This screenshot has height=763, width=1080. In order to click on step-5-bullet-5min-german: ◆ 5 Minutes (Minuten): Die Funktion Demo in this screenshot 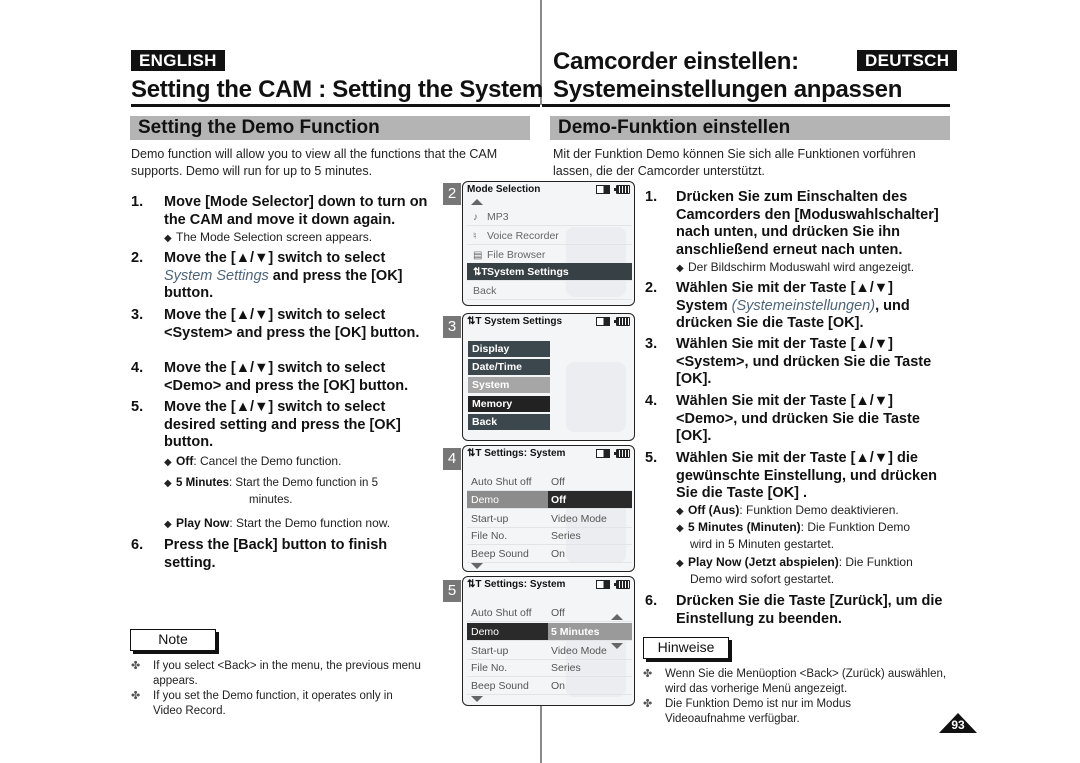, I will do `click(816, 528)`.